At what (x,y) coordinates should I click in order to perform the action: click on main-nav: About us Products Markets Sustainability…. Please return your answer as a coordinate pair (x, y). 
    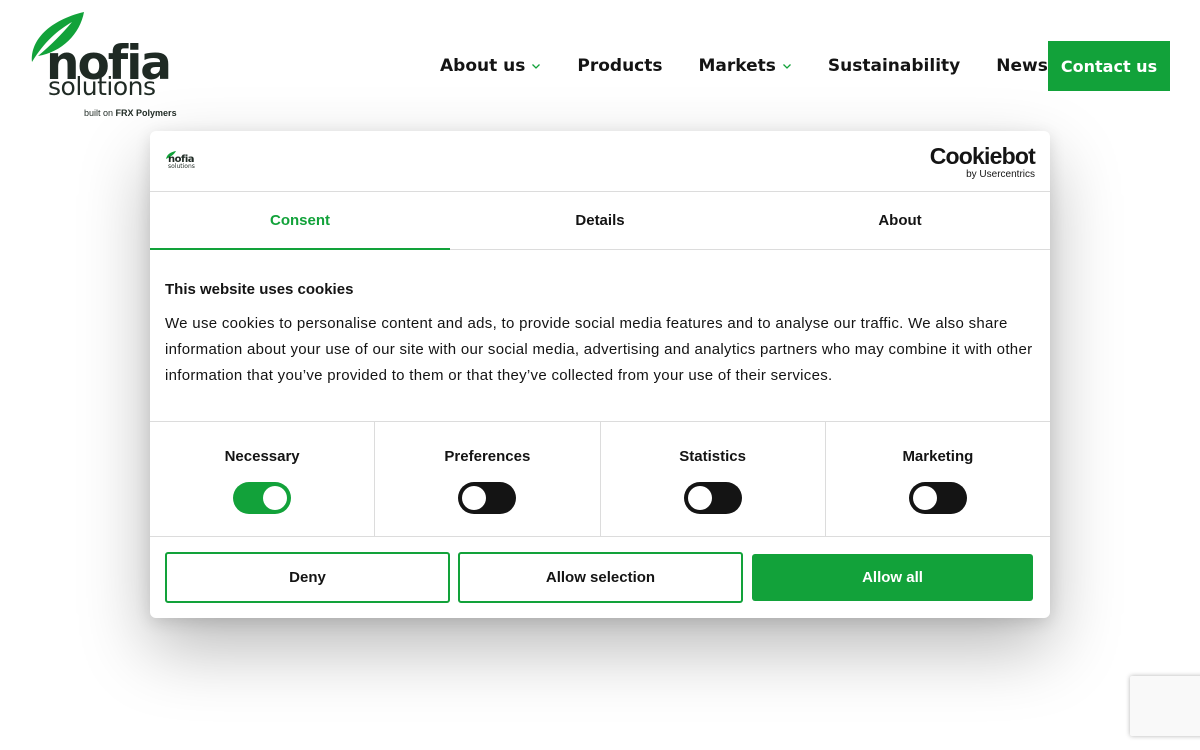
    Looking at the image, I should click on (744, 66).